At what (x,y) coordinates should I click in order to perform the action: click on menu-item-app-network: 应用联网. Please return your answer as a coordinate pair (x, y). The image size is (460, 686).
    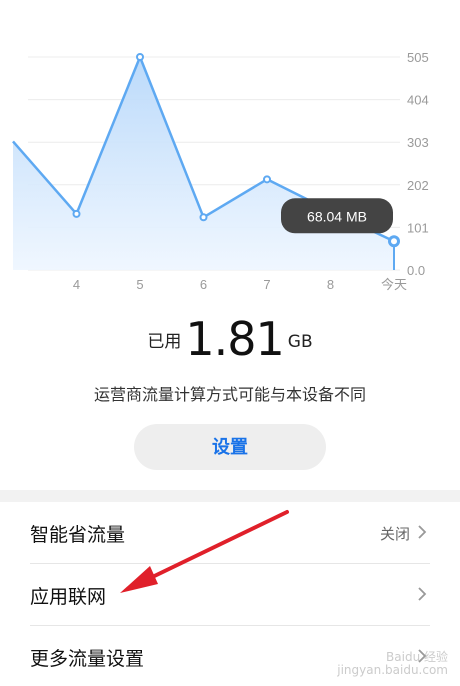
    Looking at the image, I should click on (230, 594).